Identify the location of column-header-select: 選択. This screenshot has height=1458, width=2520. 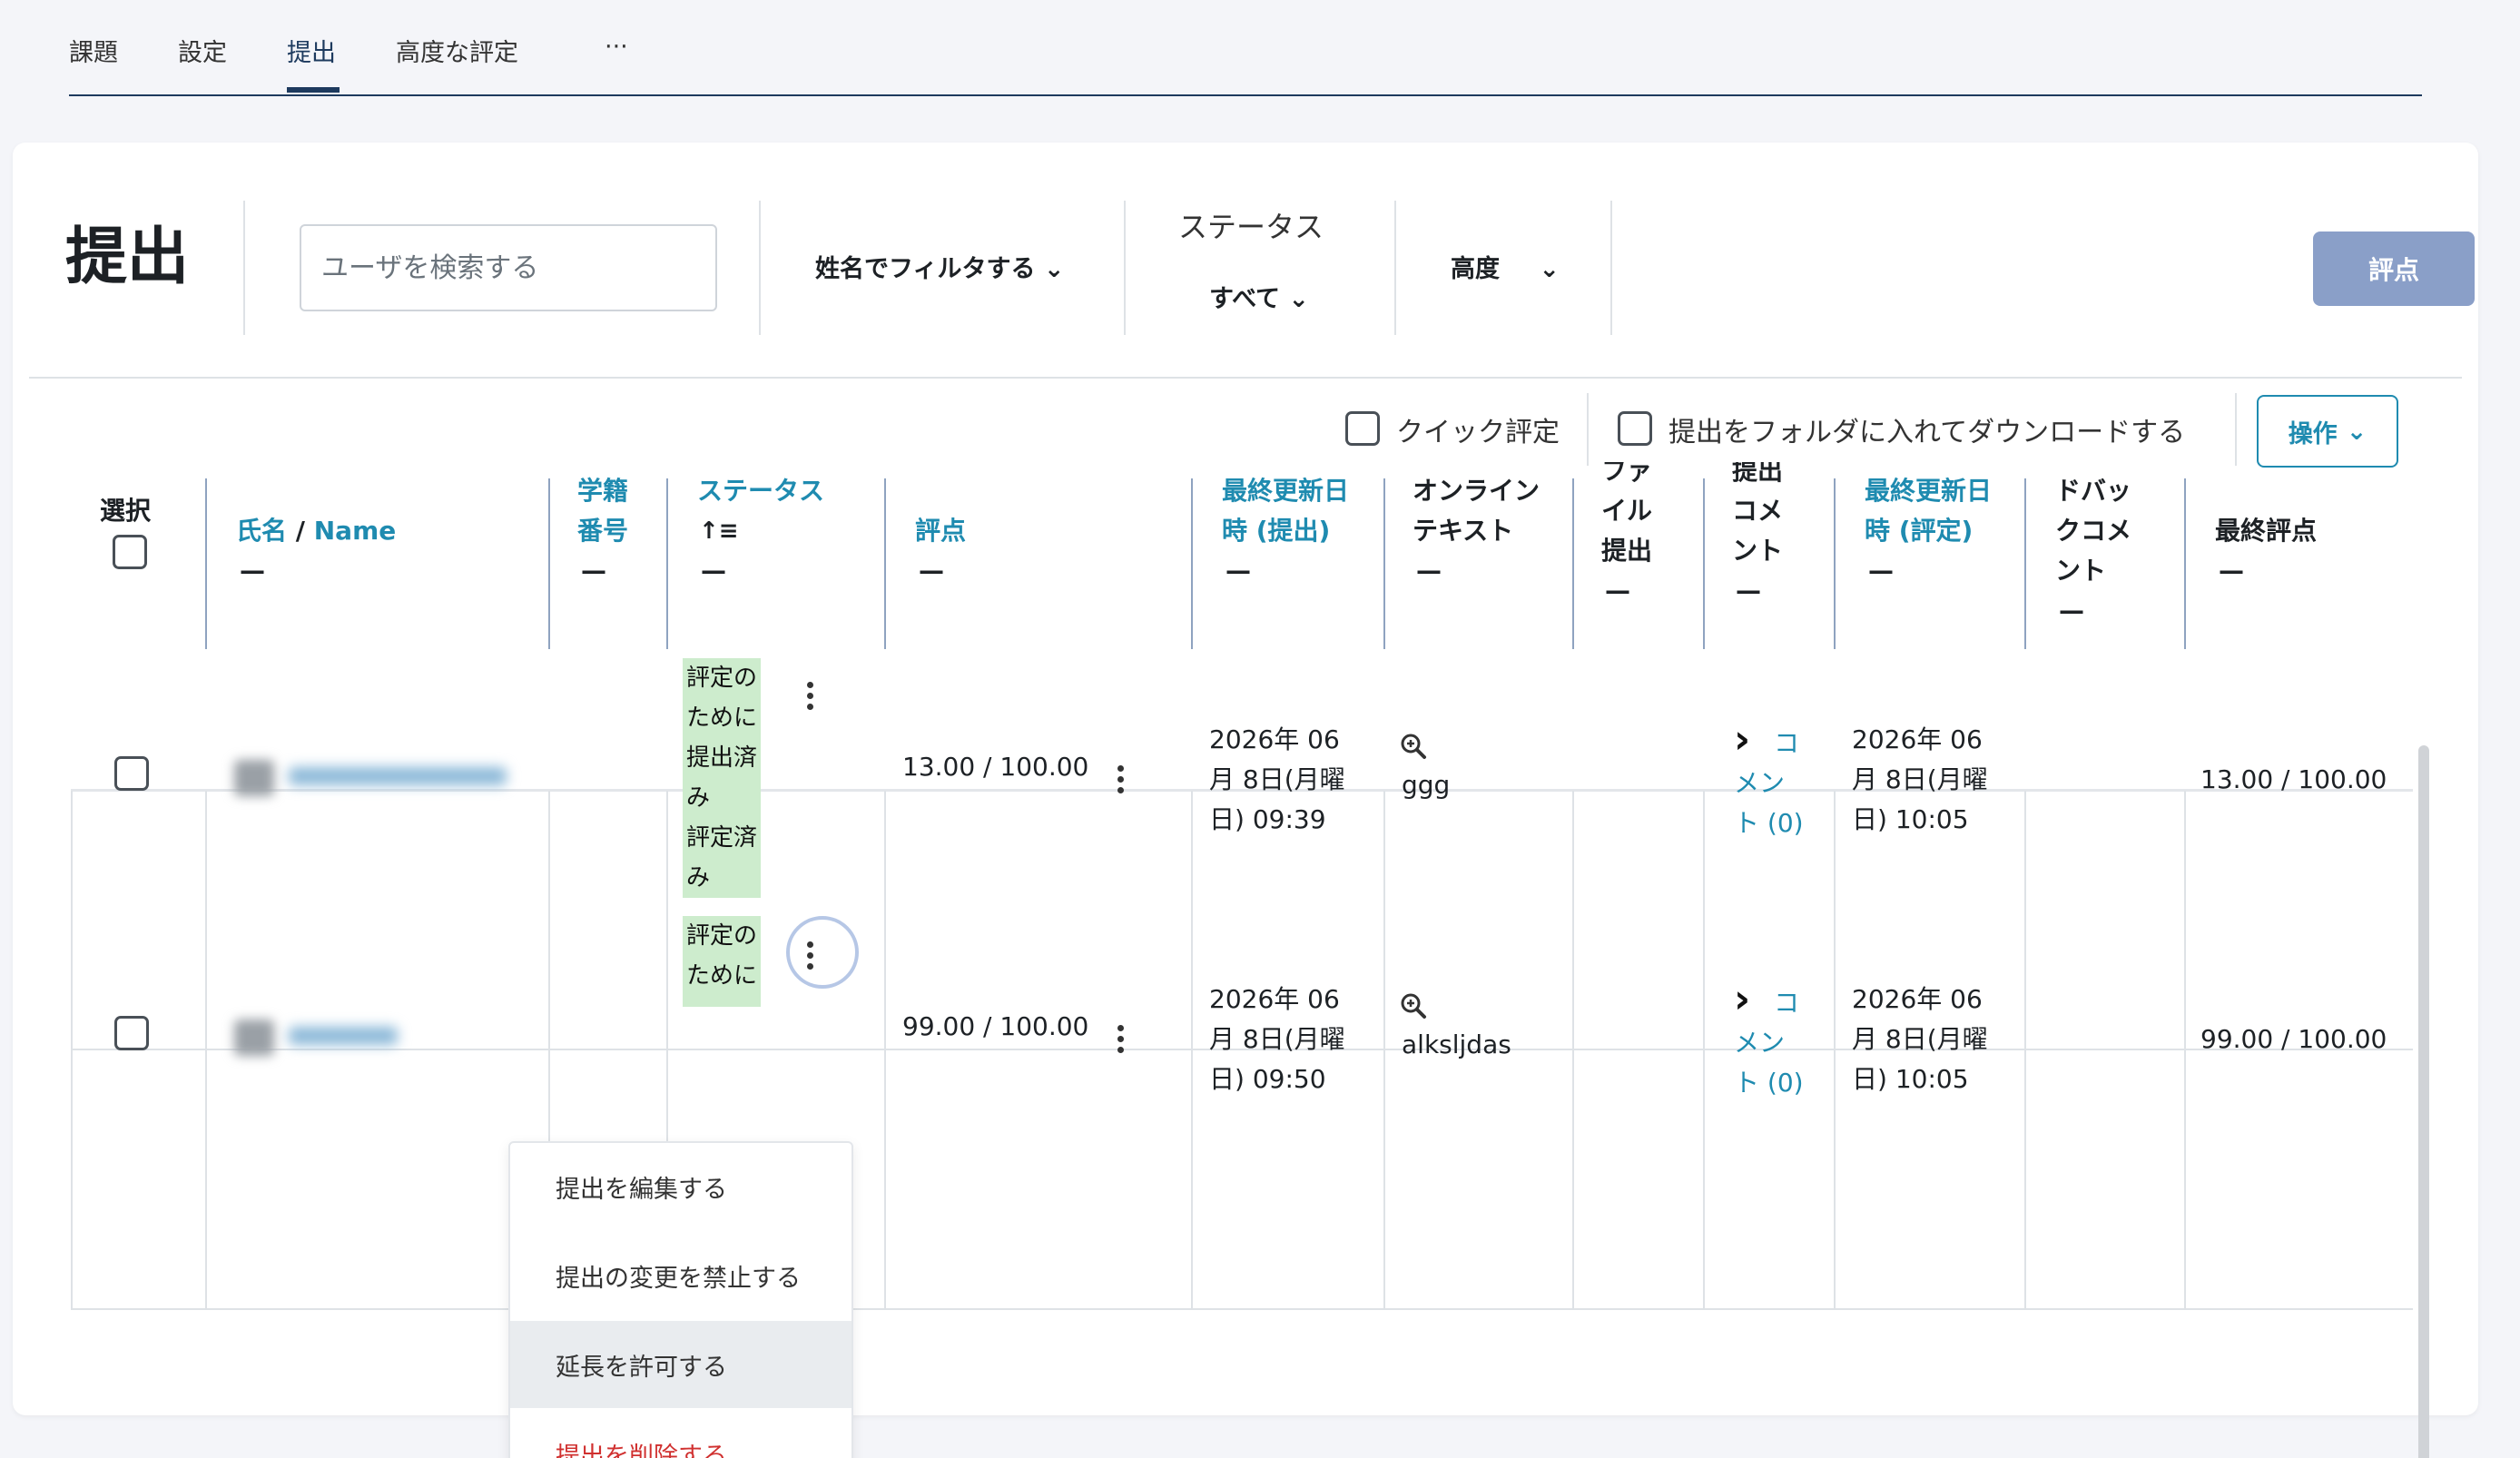
(126, 511).